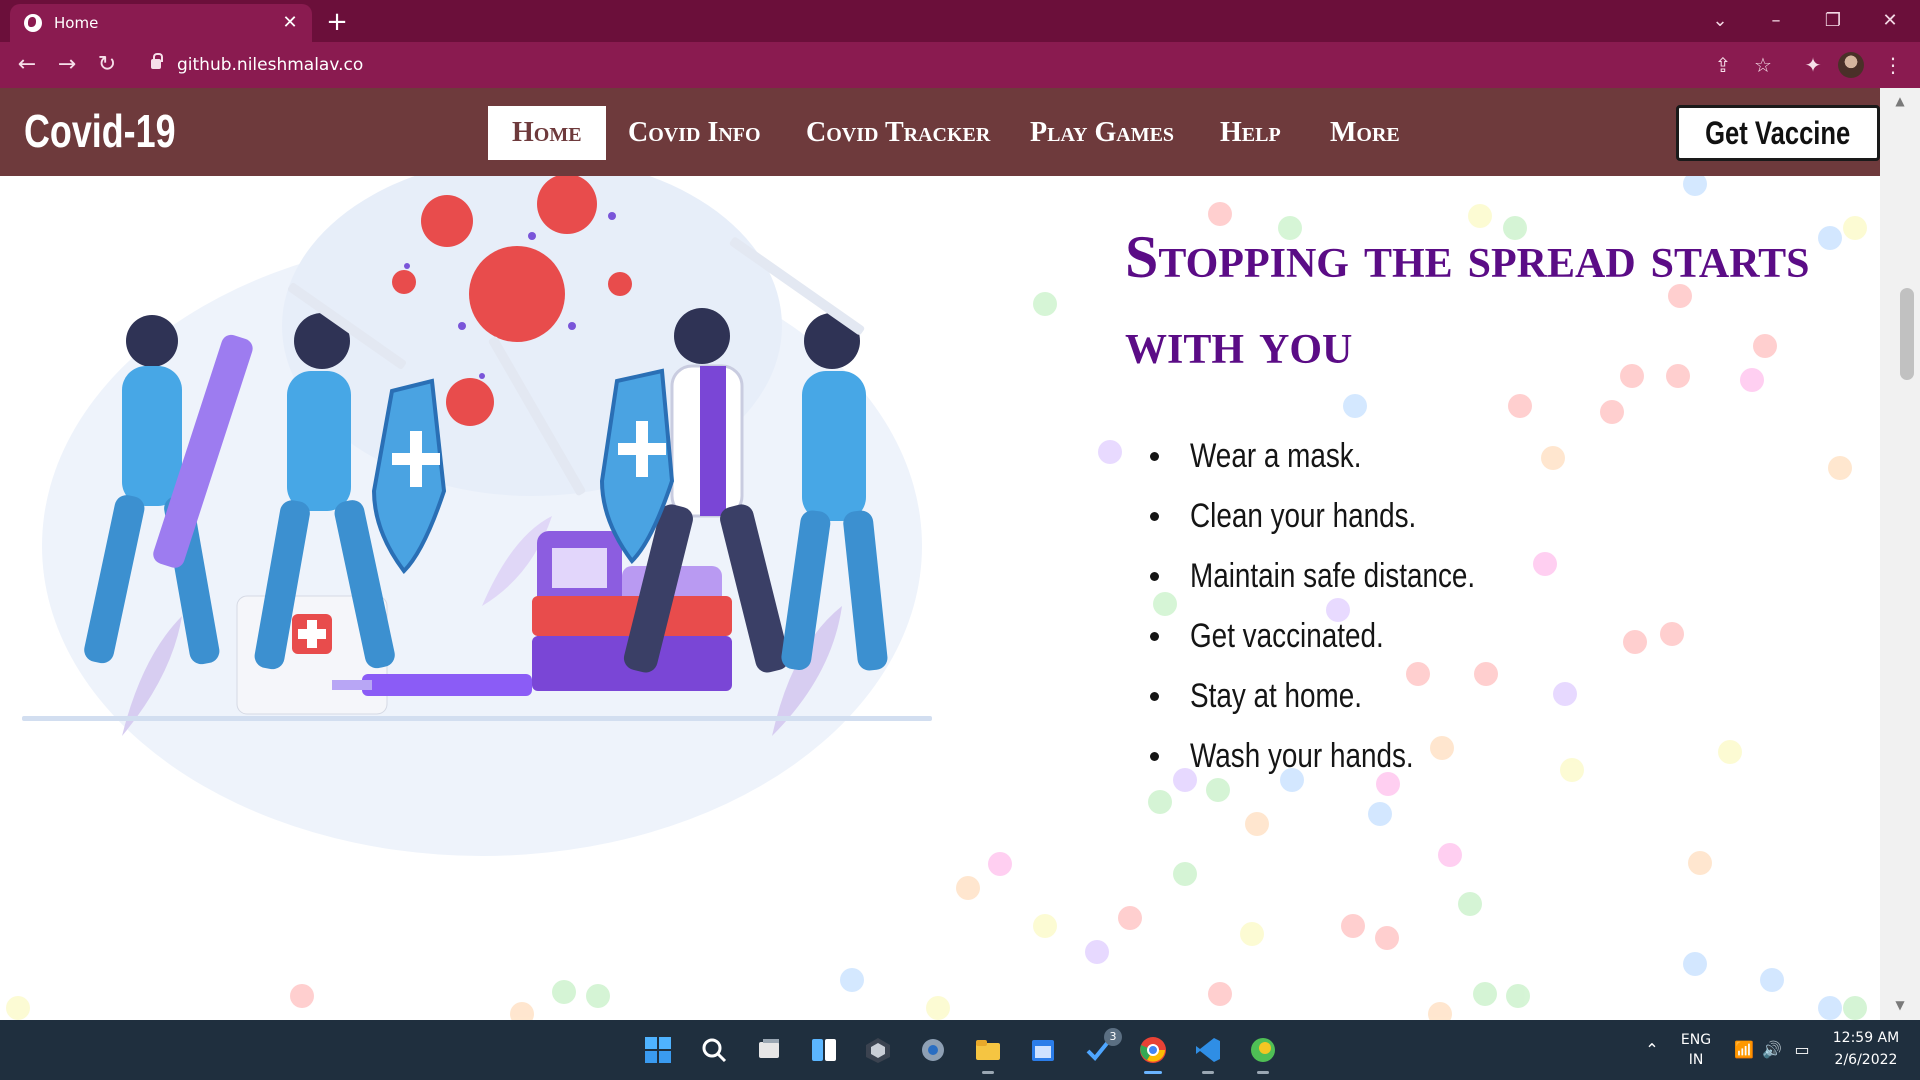  What do you see at coordinates (960, 21) in the screenshot?
I see `browser-tab-strip: Home ✕ + ⌄ – ❐ ✕` at bounding box center [960, 21].